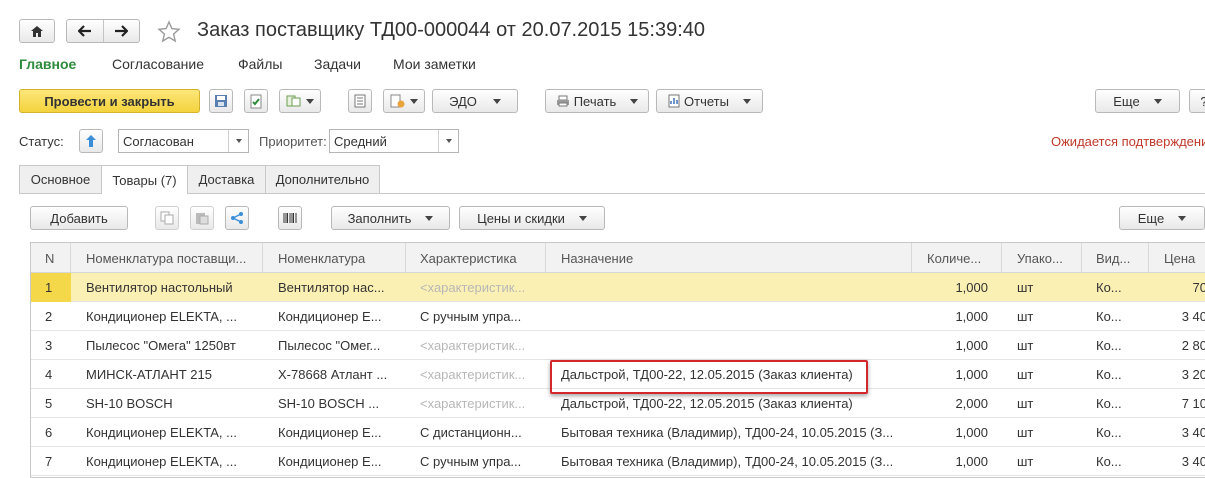  What do you see at coordinates (149, 374) in the screenshot?
I see `cell-supplier-item: МИНСК-АТЛАНТ 215` at bounding box center [149, 374].